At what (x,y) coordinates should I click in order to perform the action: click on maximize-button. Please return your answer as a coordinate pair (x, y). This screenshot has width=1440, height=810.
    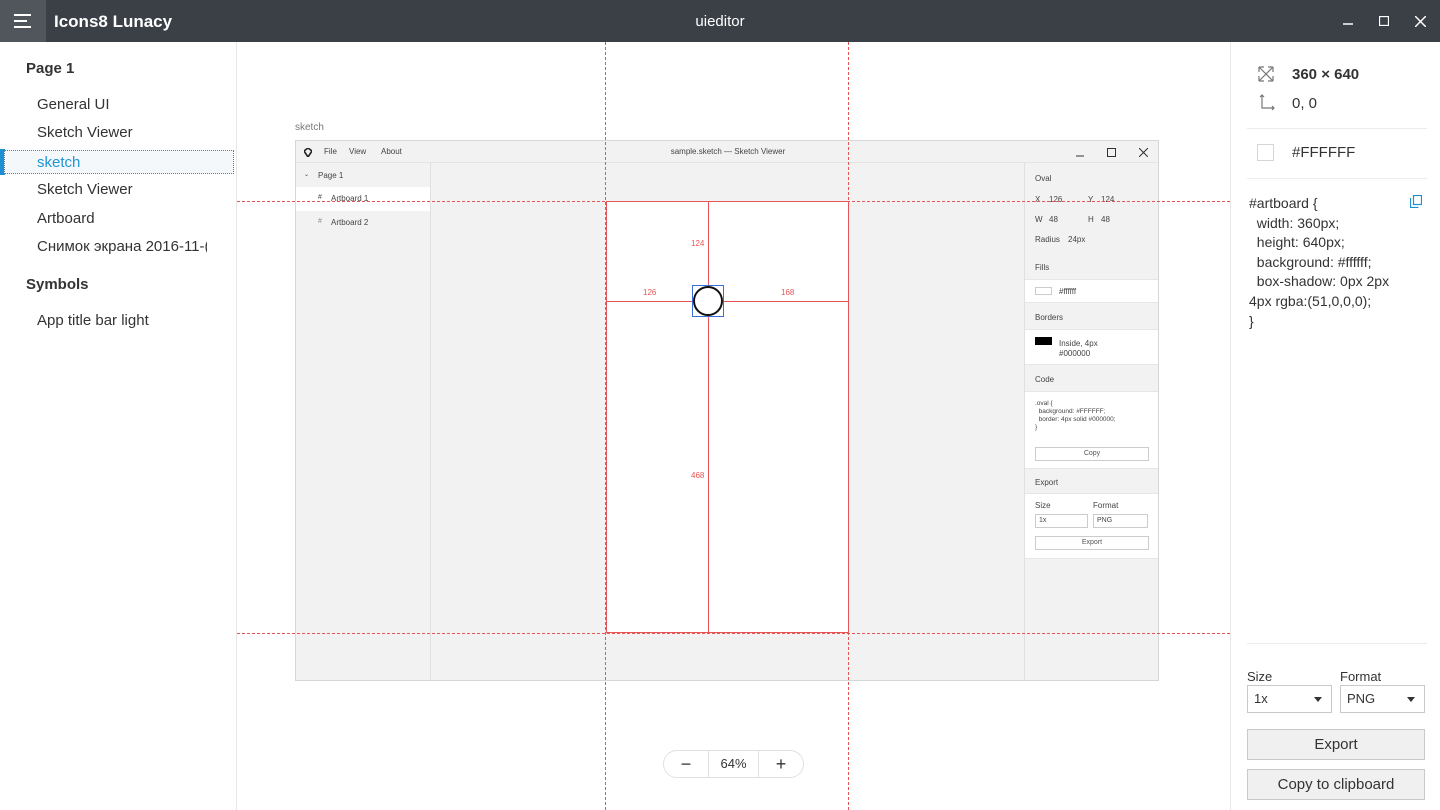
    Looking at the image, I should click on (1384, 21).